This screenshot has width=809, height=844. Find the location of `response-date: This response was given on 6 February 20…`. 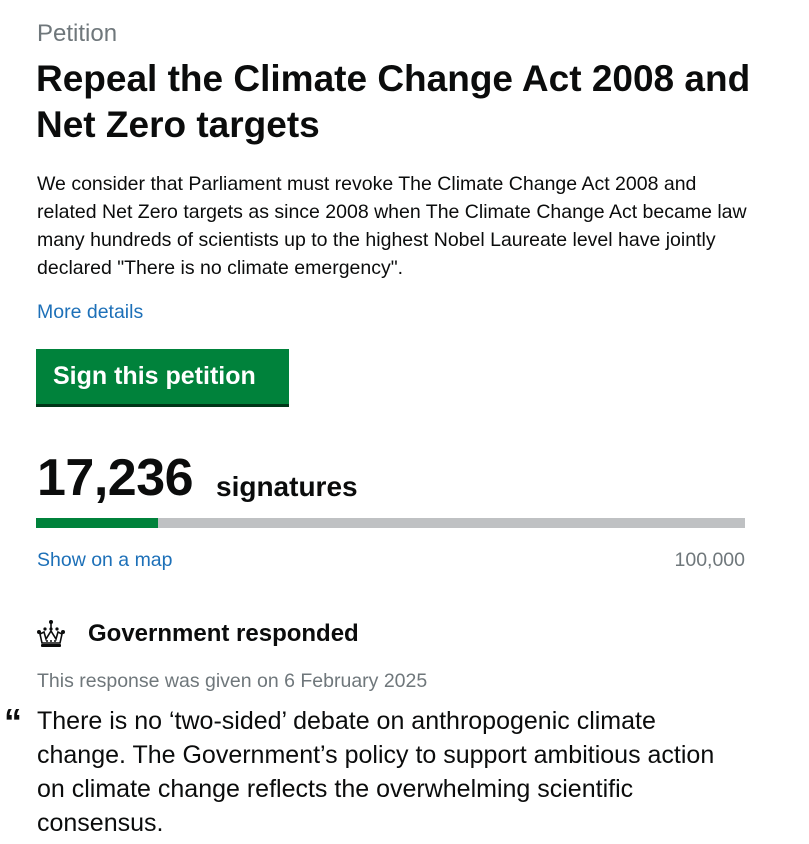

response-date: This response was given on 6 February 20… is located at coordinates (232, 681).